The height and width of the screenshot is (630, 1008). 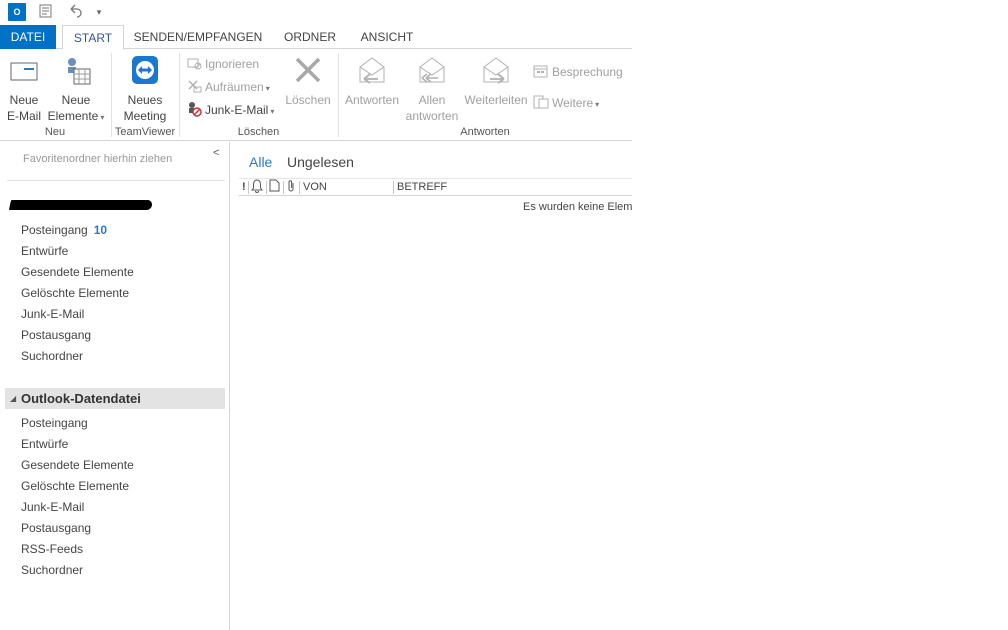 What do you see at coordinates (587, 72) in the screenshot?
I see `meeting-label: Besprechung` at bounding box center [587, 72].